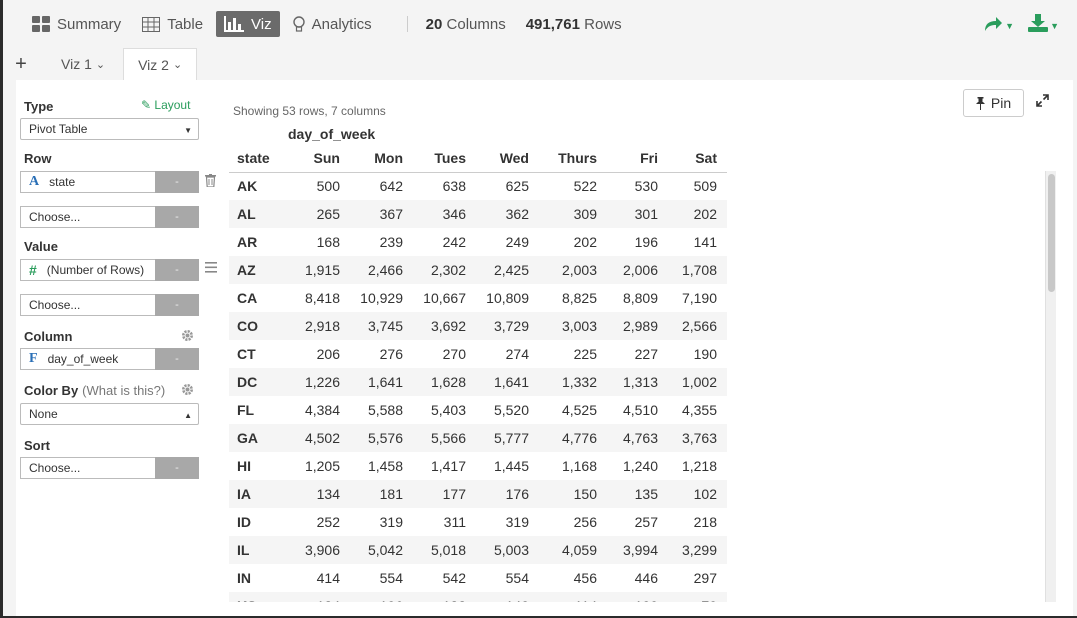 The image size is (1077, 618). I want to click on count-cell: 5,777, so click(507, 438).